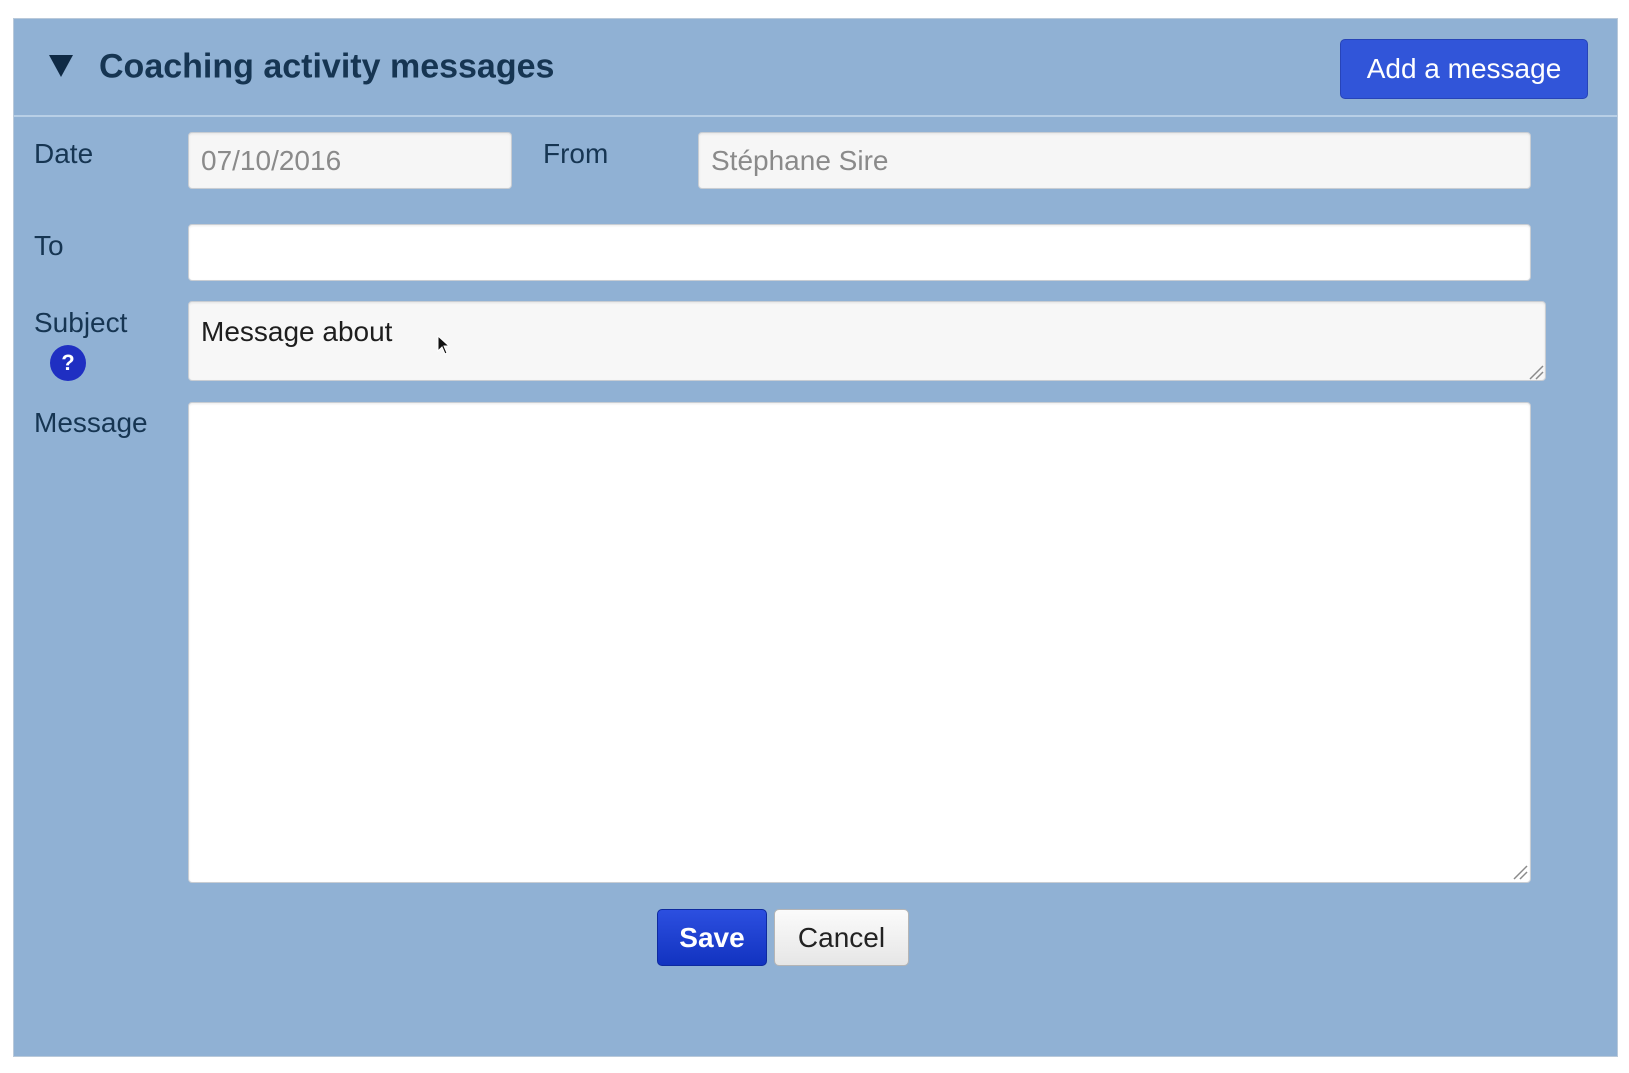  What do you see at coordinates (444, 345) in the screenshot?
I see `mouse-cursor-icon` at bounding box center [444, 345].